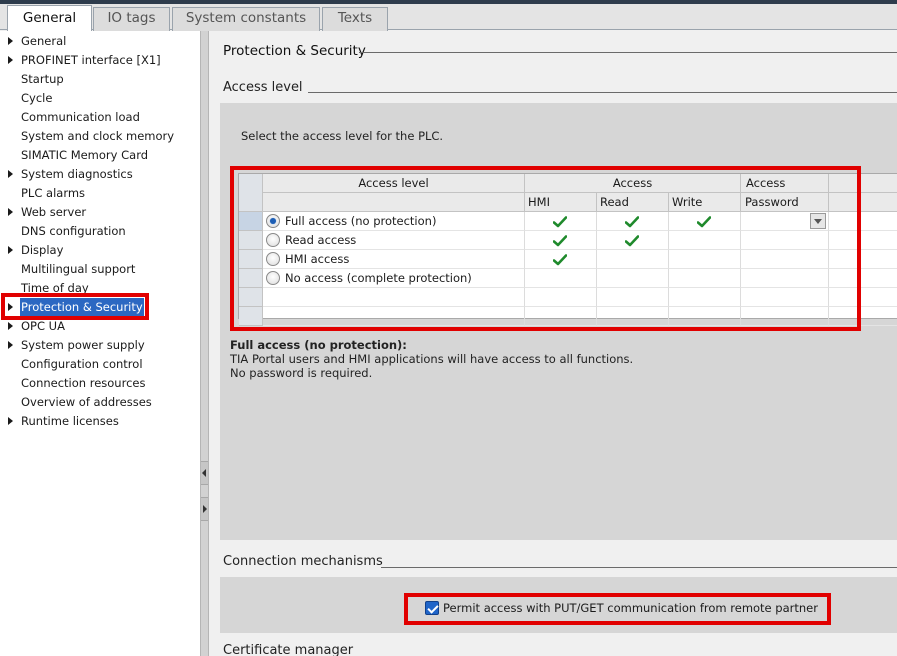 Image resolution: width=897 pixels, height=656 pixels. I want to click on access-level-label: No access (complete protection), so click(378, 278).